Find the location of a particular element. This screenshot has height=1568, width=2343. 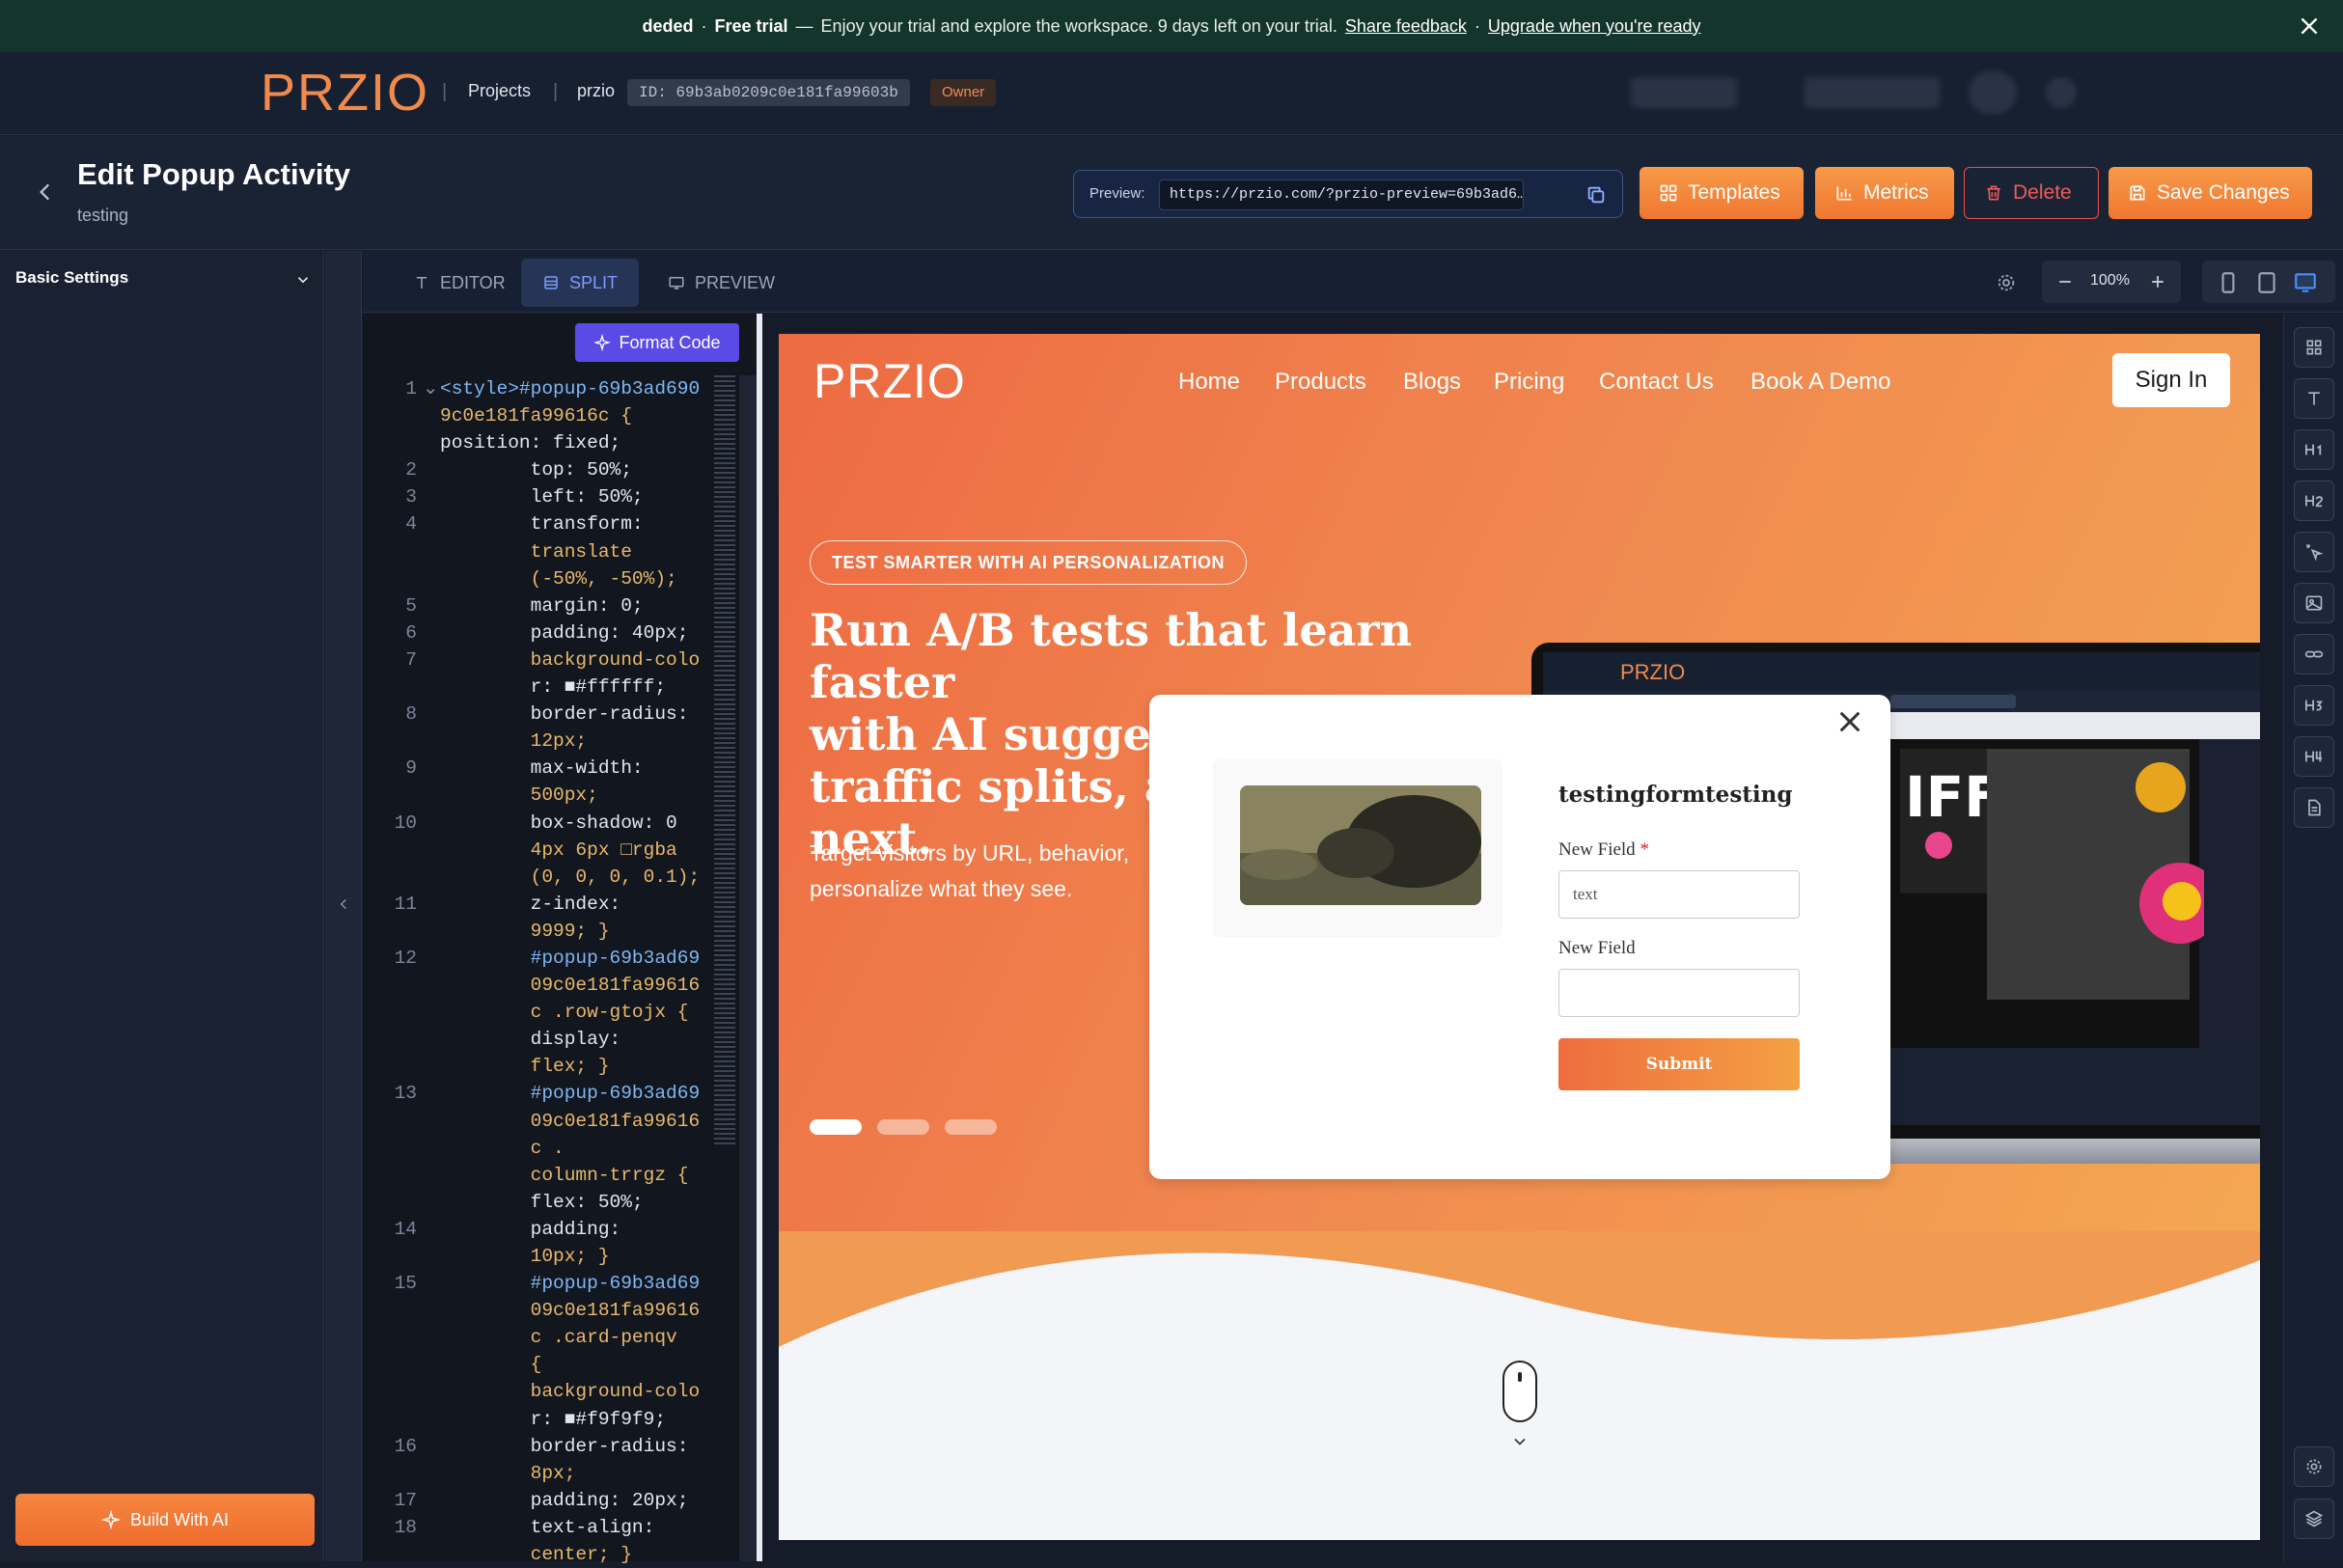

tablet-icon is located at coordinates (2266, 282).